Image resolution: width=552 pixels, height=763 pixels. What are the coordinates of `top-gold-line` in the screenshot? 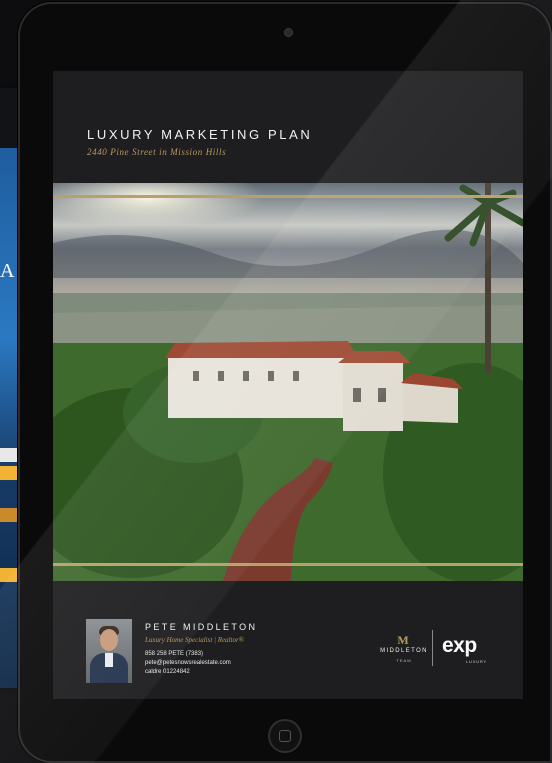 It's located at (288, 196).